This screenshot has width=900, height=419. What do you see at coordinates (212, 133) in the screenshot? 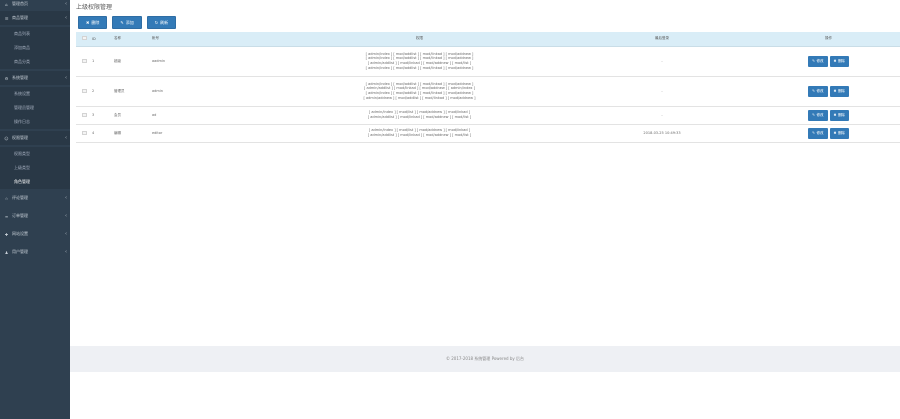
I see `cell-account: editor` at bounding box center [212, 133].